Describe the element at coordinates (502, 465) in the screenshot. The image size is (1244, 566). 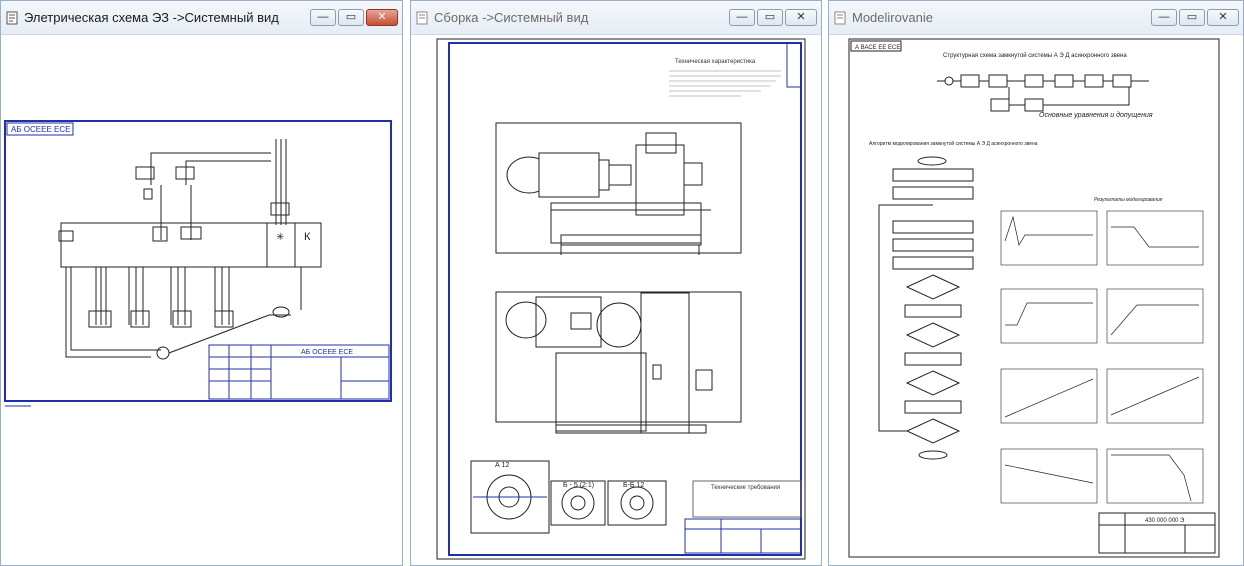
I see `section-label-a: А 12` at that location.